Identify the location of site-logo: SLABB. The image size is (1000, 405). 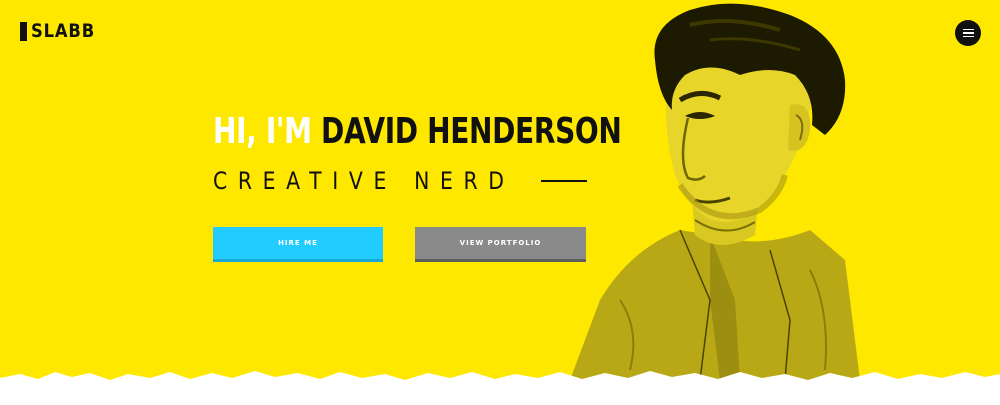
(62, 31).